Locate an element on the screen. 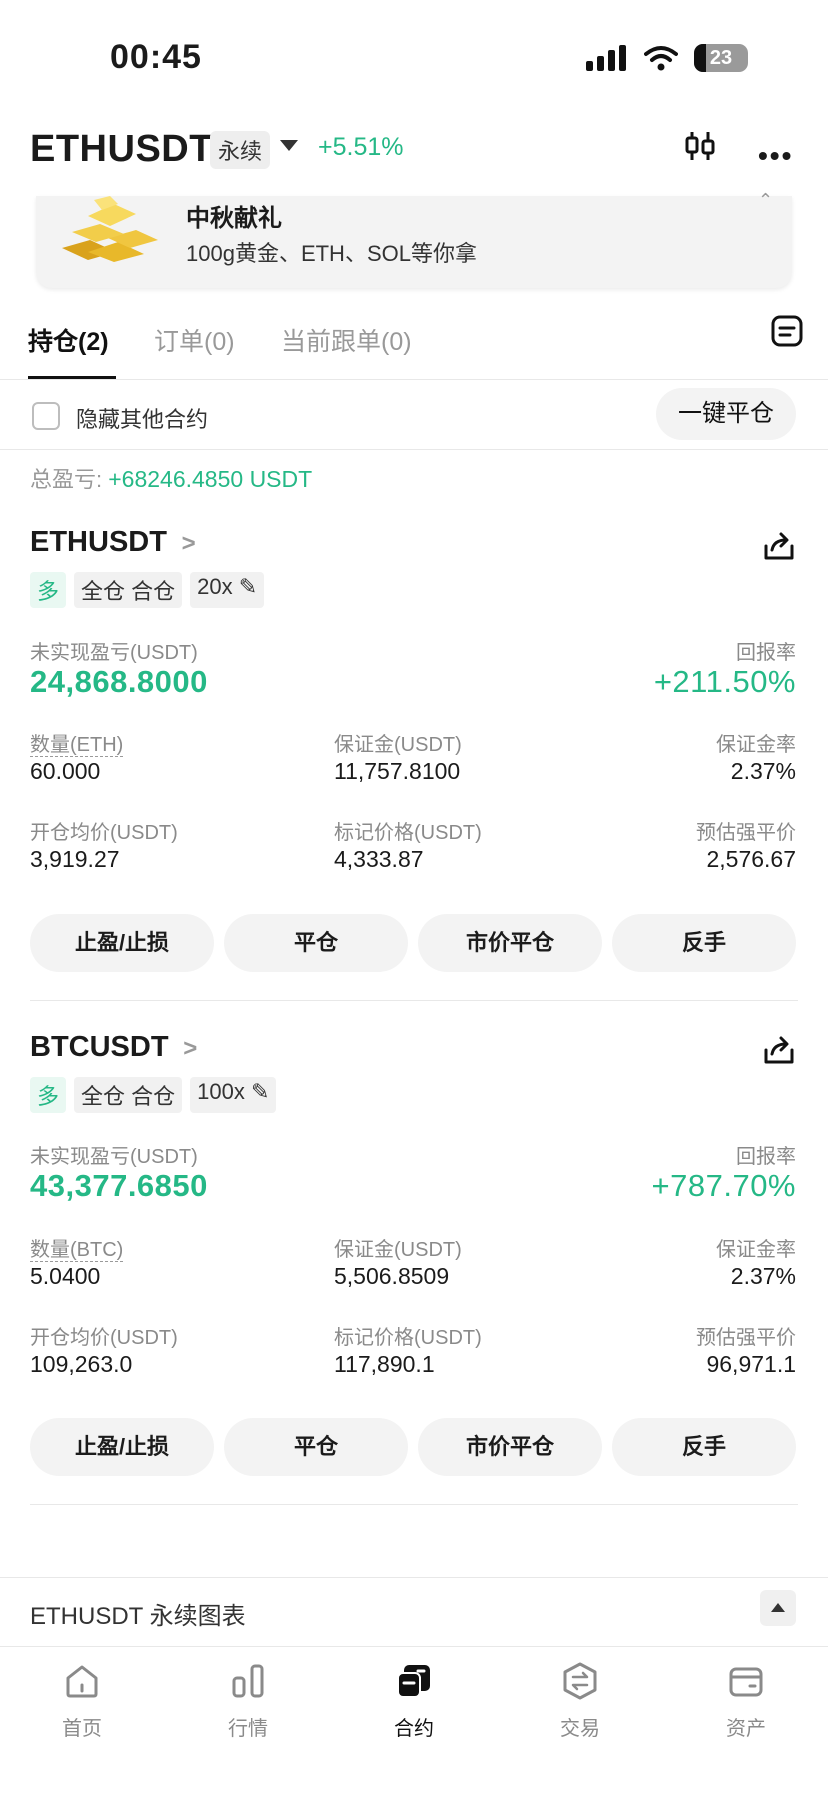 The image size is (828, 1801). leverage-value: 20x is located at coordinates (215, 586).